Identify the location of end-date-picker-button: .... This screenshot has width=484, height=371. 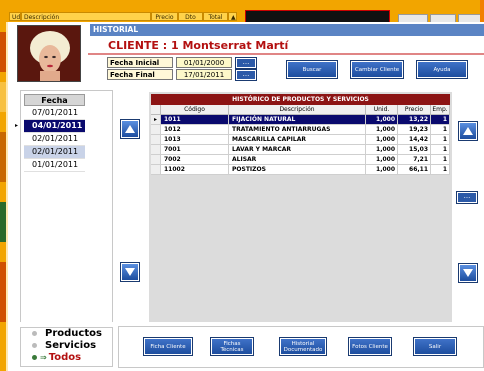
(246, 75).